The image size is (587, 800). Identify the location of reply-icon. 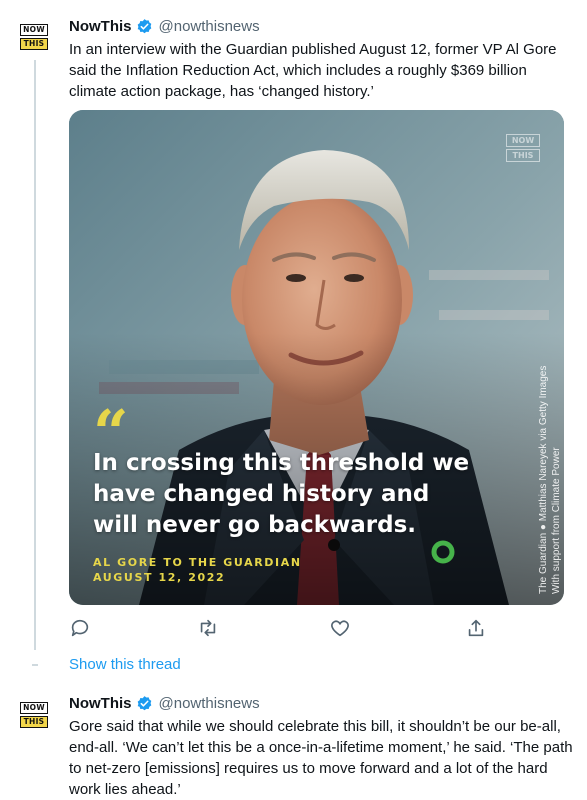
(80, 628).